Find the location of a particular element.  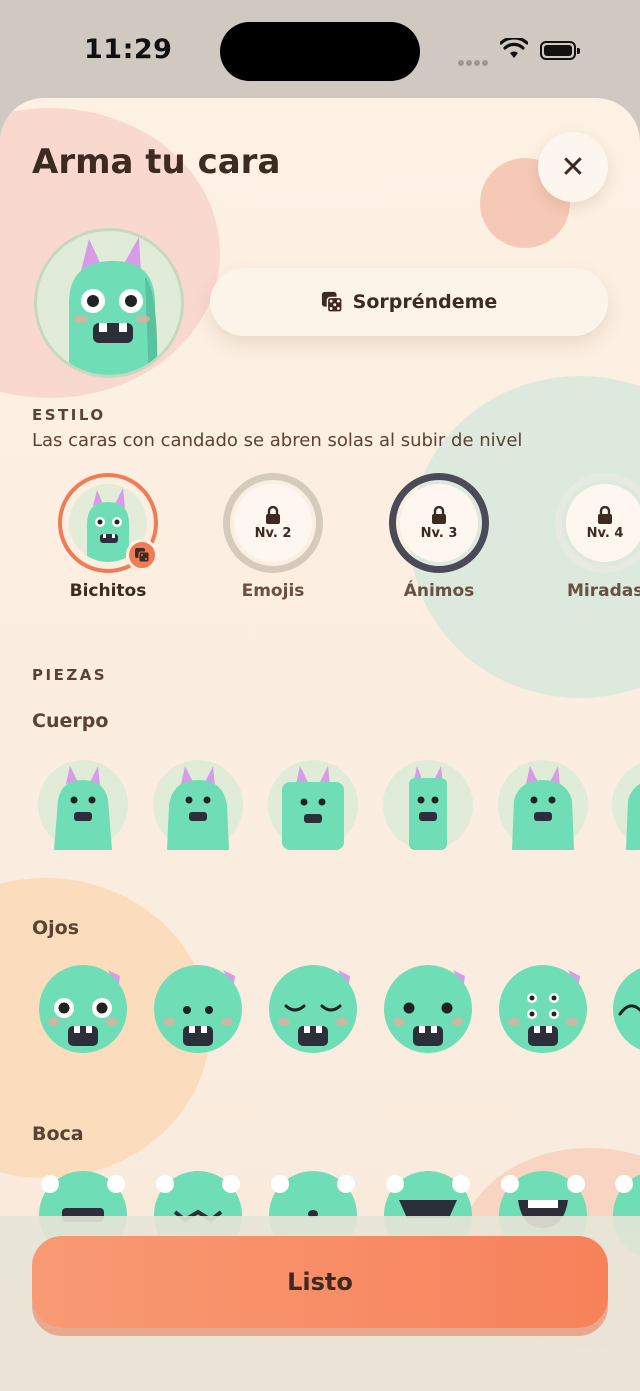

level-label: Nv. 2 is located at coordinates (273, 533).